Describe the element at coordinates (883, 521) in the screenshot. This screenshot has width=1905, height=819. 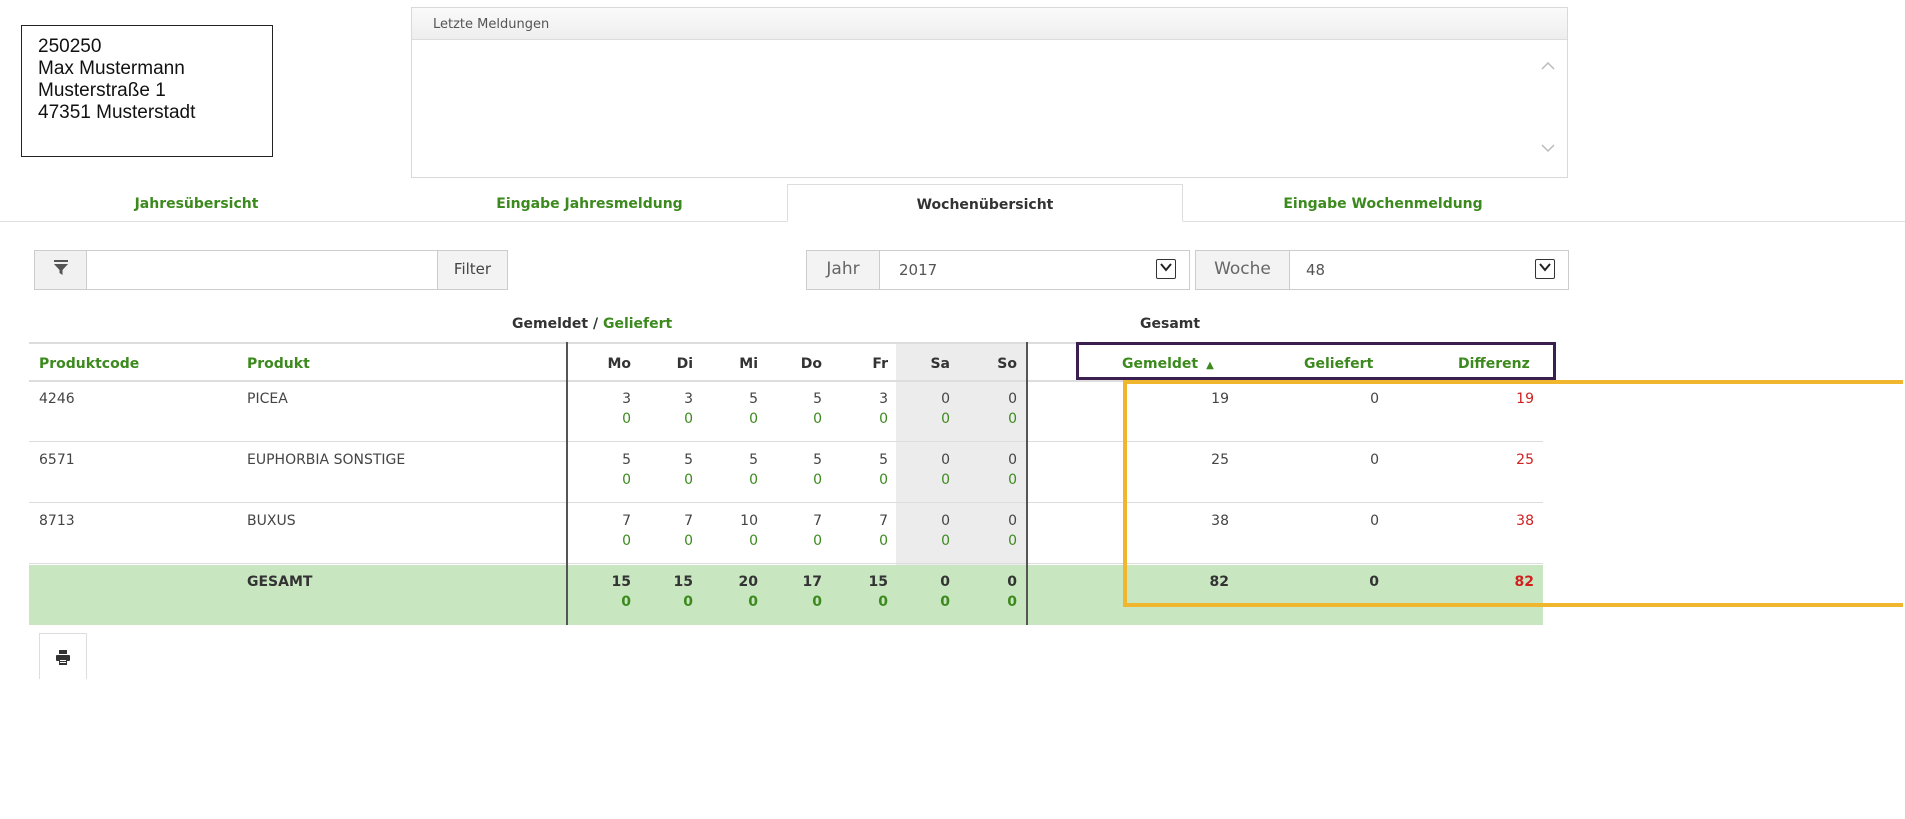
I see `reported-fr: 7` at that location.